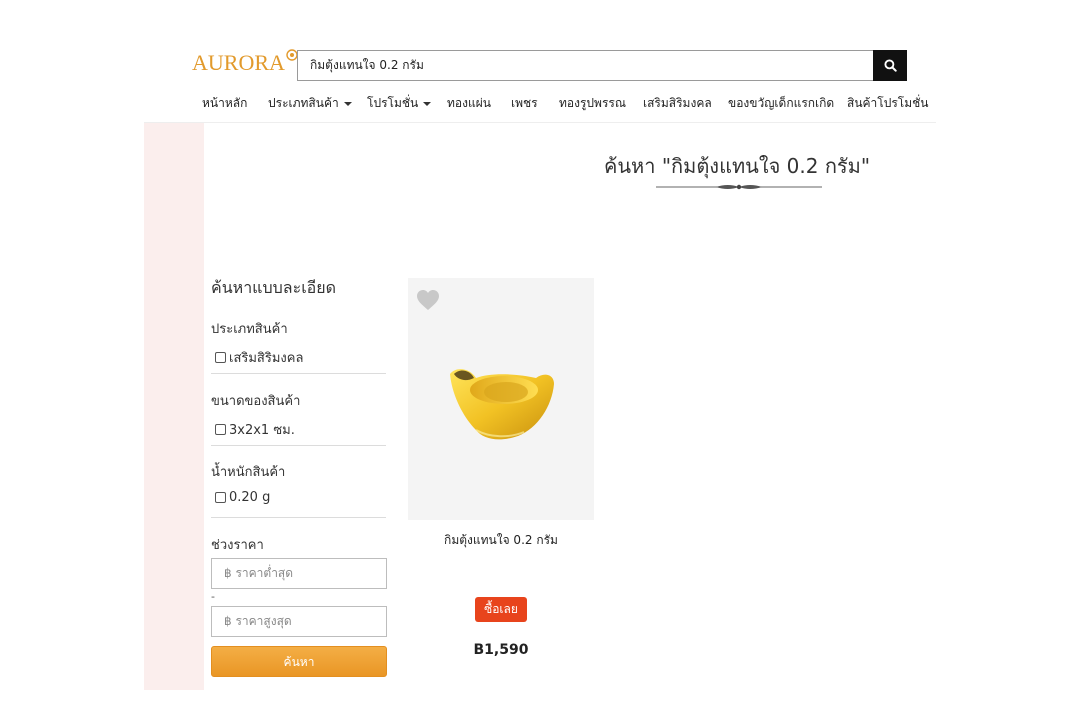 The height and width of the screenshot is (720, 1080). I want to click on nav-item-gold-sheet: ทองแผ่น, so click(469, 103).